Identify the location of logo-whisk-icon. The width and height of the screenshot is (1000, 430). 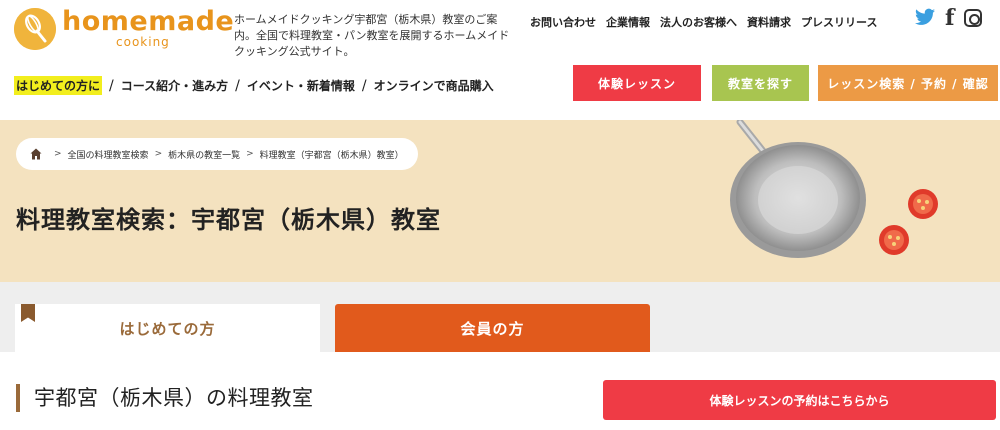
(35, 29).